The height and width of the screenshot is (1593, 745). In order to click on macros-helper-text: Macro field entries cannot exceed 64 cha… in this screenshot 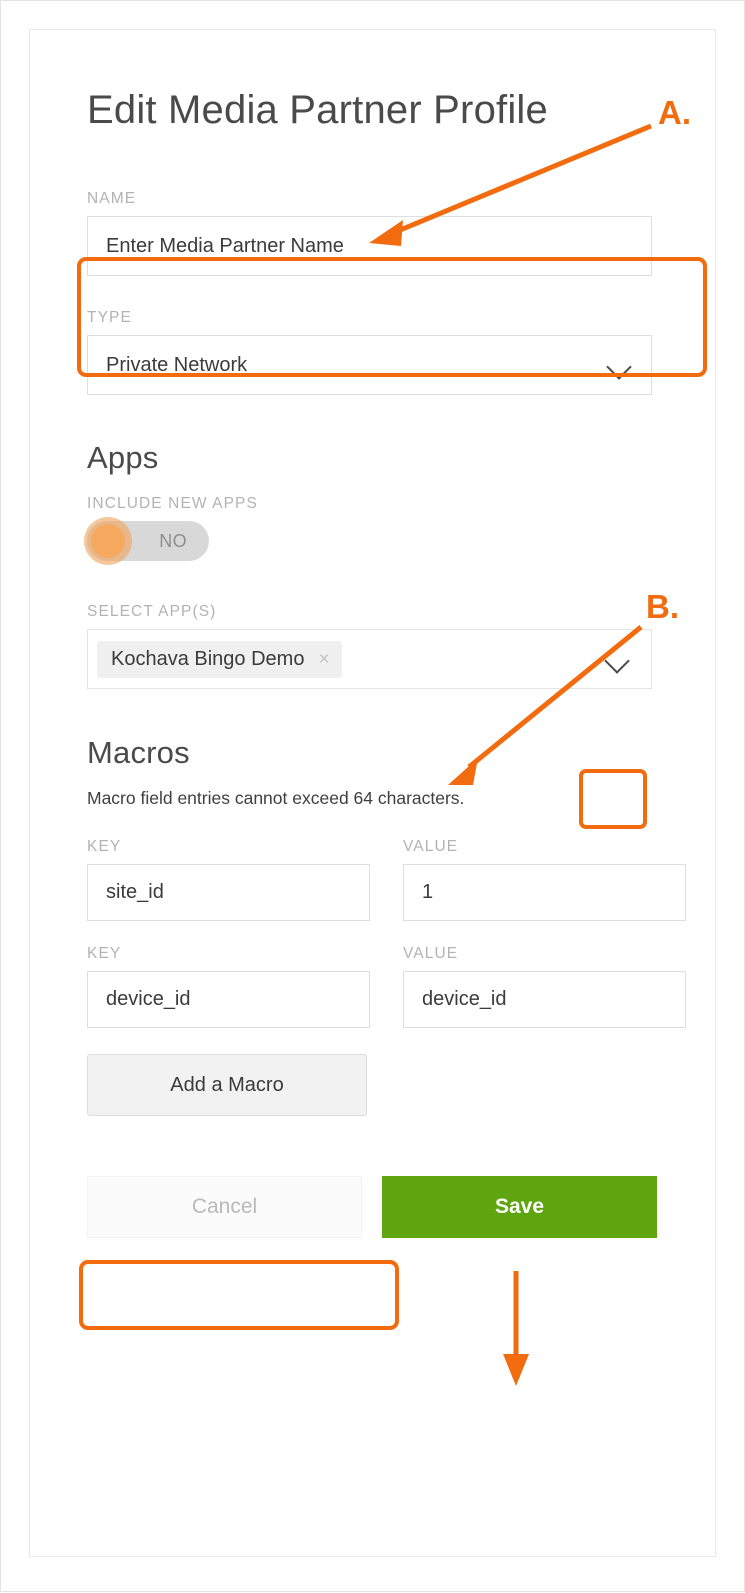, I will do `click(276, 798)`.